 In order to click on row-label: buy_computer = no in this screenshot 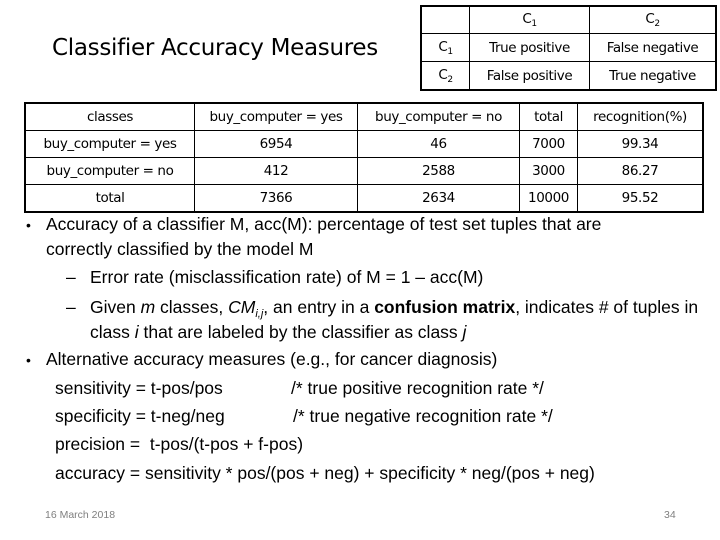, I will do `click(109, 171)`.